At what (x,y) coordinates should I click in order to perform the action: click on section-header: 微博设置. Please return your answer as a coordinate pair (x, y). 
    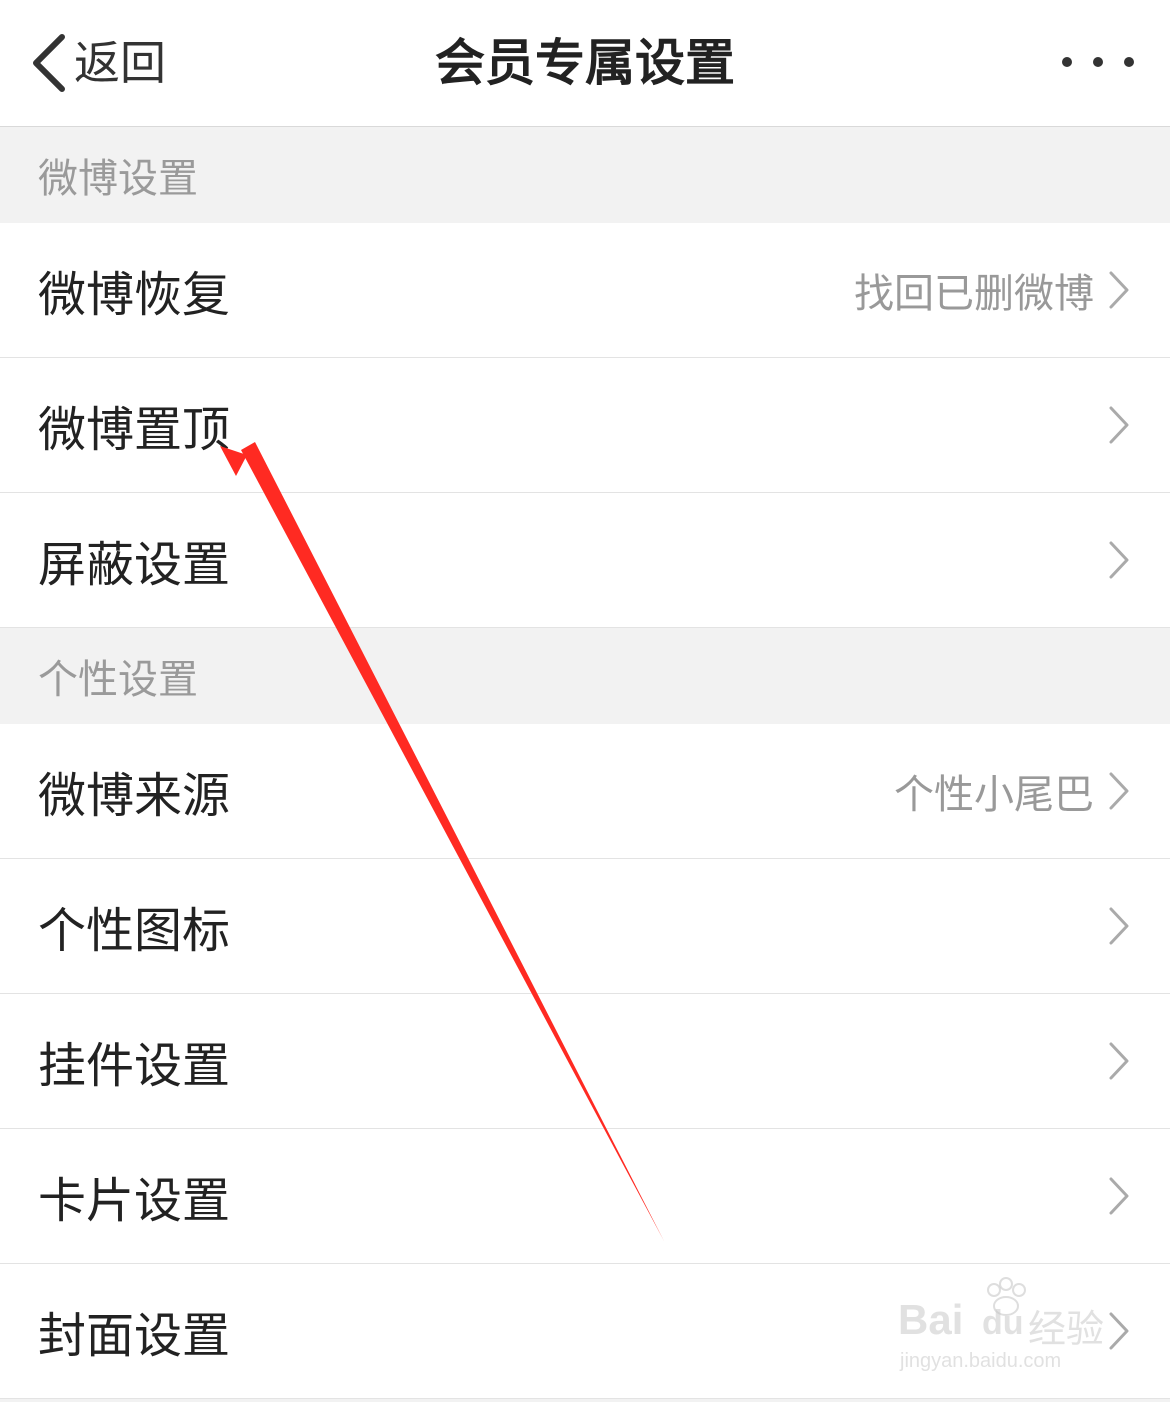
    Looking at the image, I should click on (585, 175).